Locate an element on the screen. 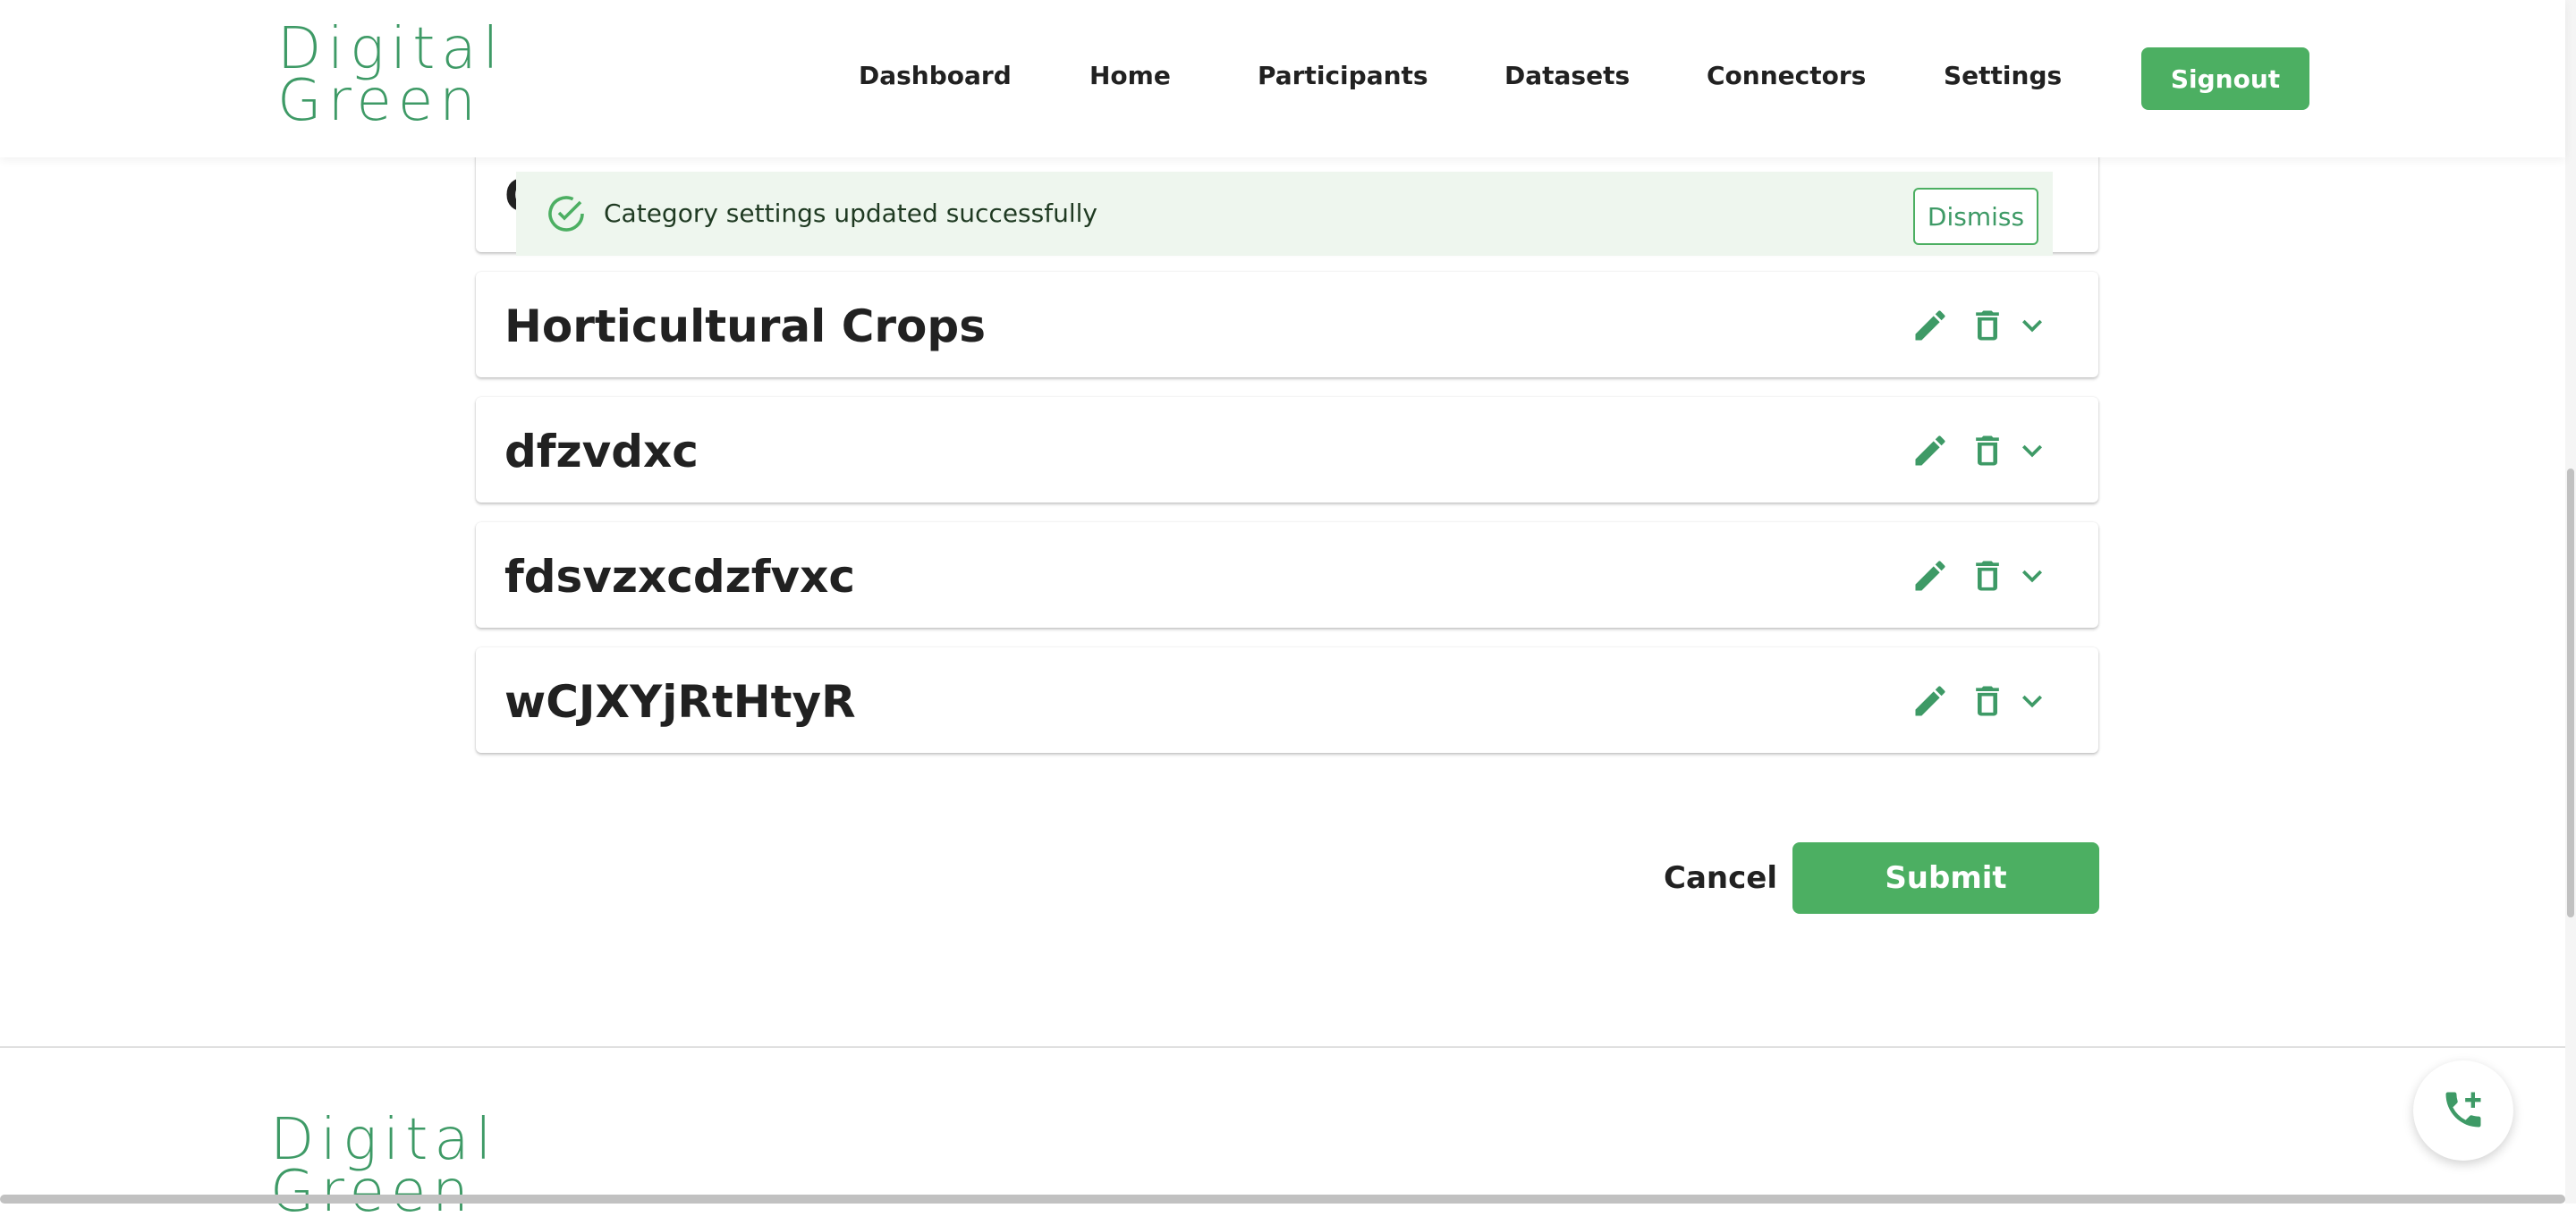 The height and width of the screenshot is (1225, 2576). category-card: dfzvdxc is located at coordinates (1287, 450).